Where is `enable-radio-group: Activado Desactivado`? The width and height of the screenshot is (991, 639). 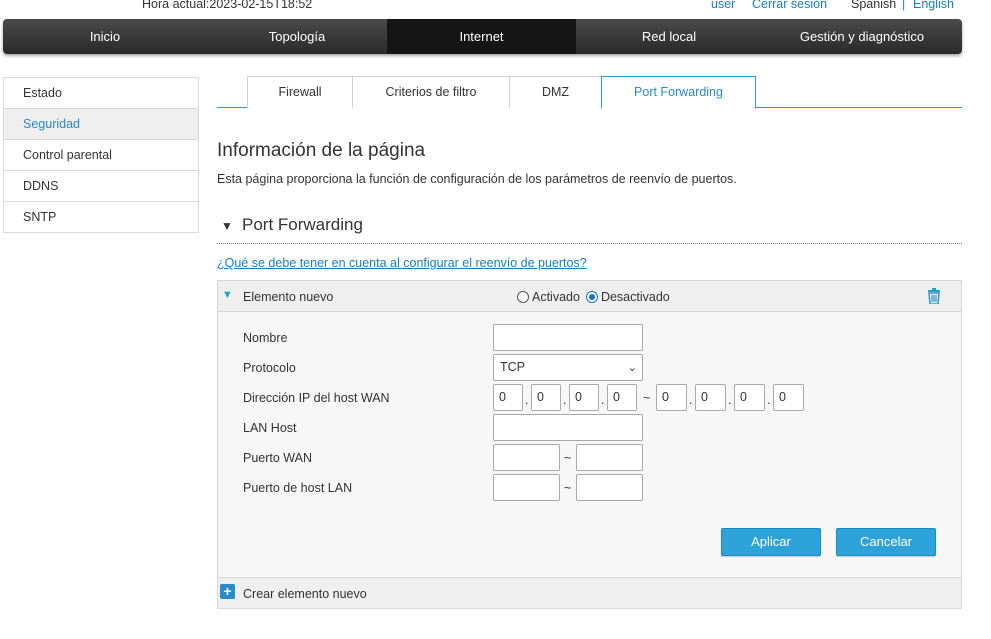
enable-radio-group: Activado Desactivado is located at coordinates (596, 297).